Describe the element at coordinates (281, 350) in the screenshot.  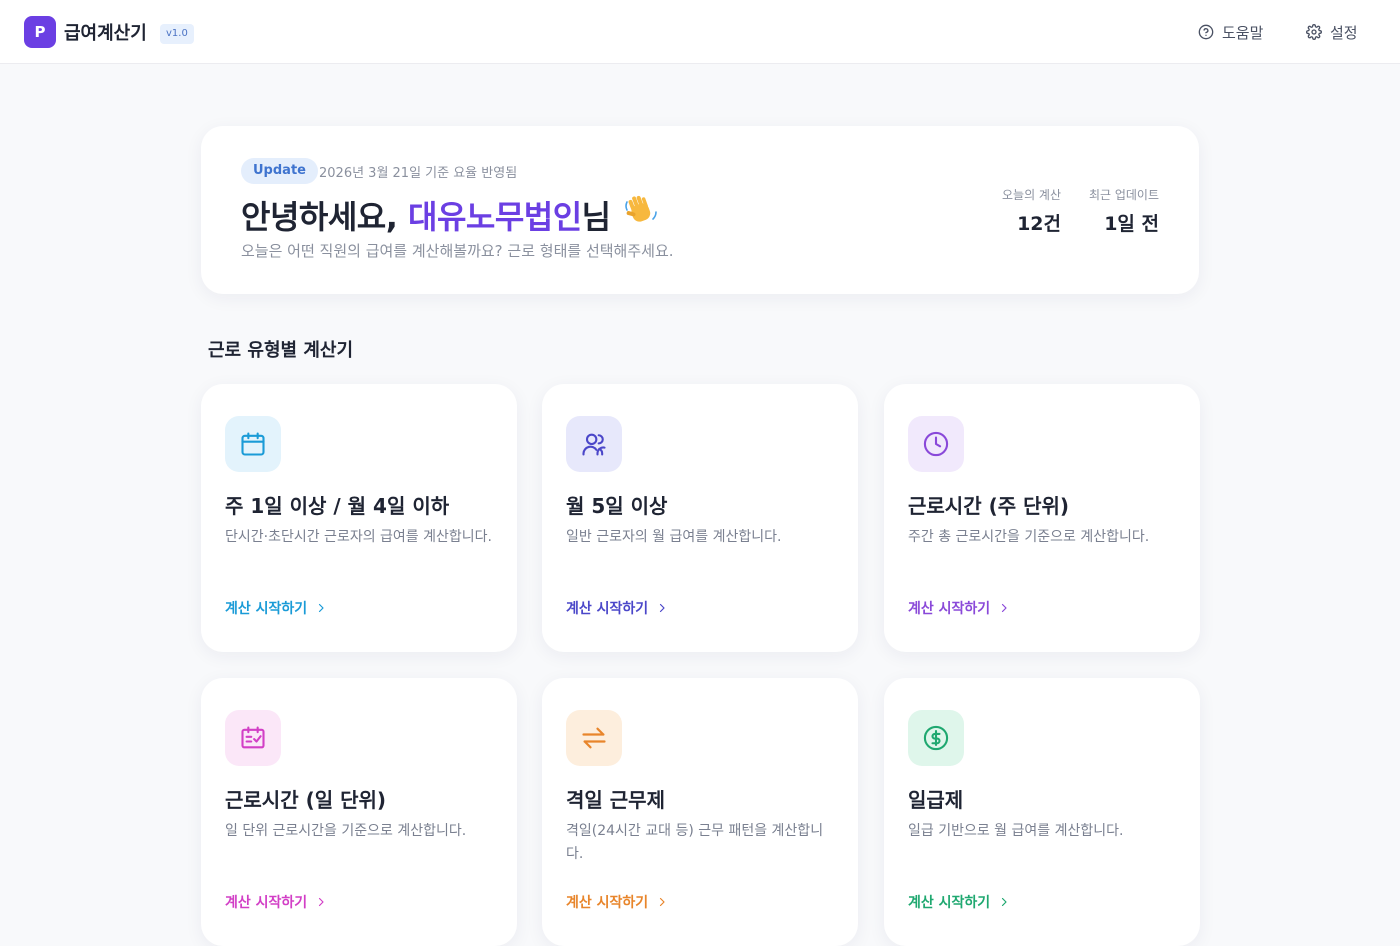
I see `section-title: 근로 유형별 계산기` at that location.